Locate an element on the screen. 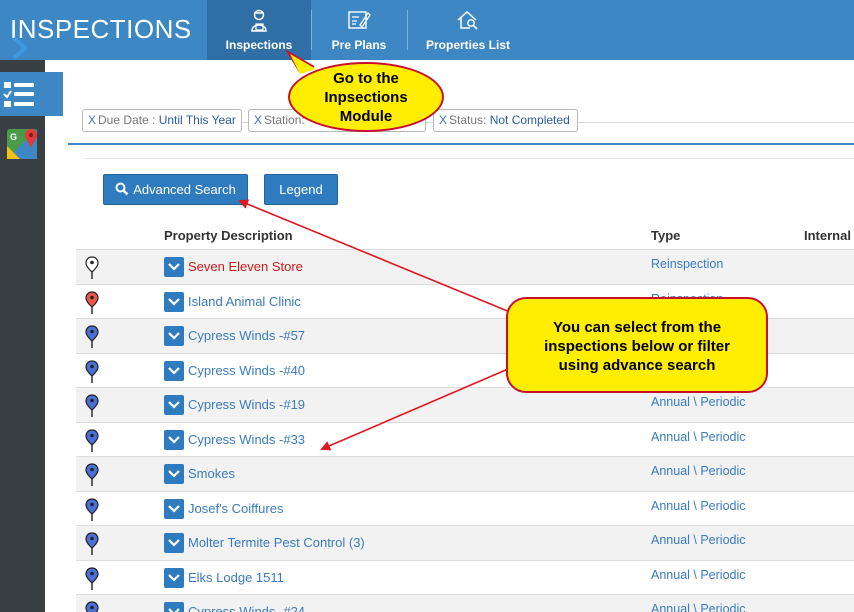 The image size is (854, 612). sidebar-expand-button is located at coordinates (22, 48).